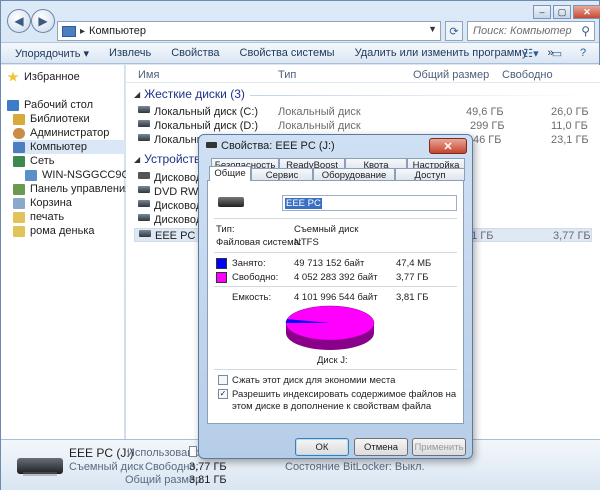  I want to click on maximize-button: ▢, so click(562, 12).